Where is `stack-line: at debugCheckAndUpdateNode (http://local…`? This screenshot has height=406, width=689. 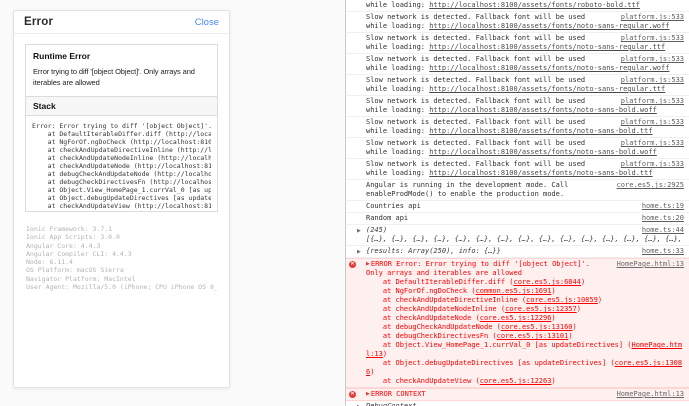 stack-line: at debugCheckAndUpdateNode (http://local… is located at coordinates (129, 174).